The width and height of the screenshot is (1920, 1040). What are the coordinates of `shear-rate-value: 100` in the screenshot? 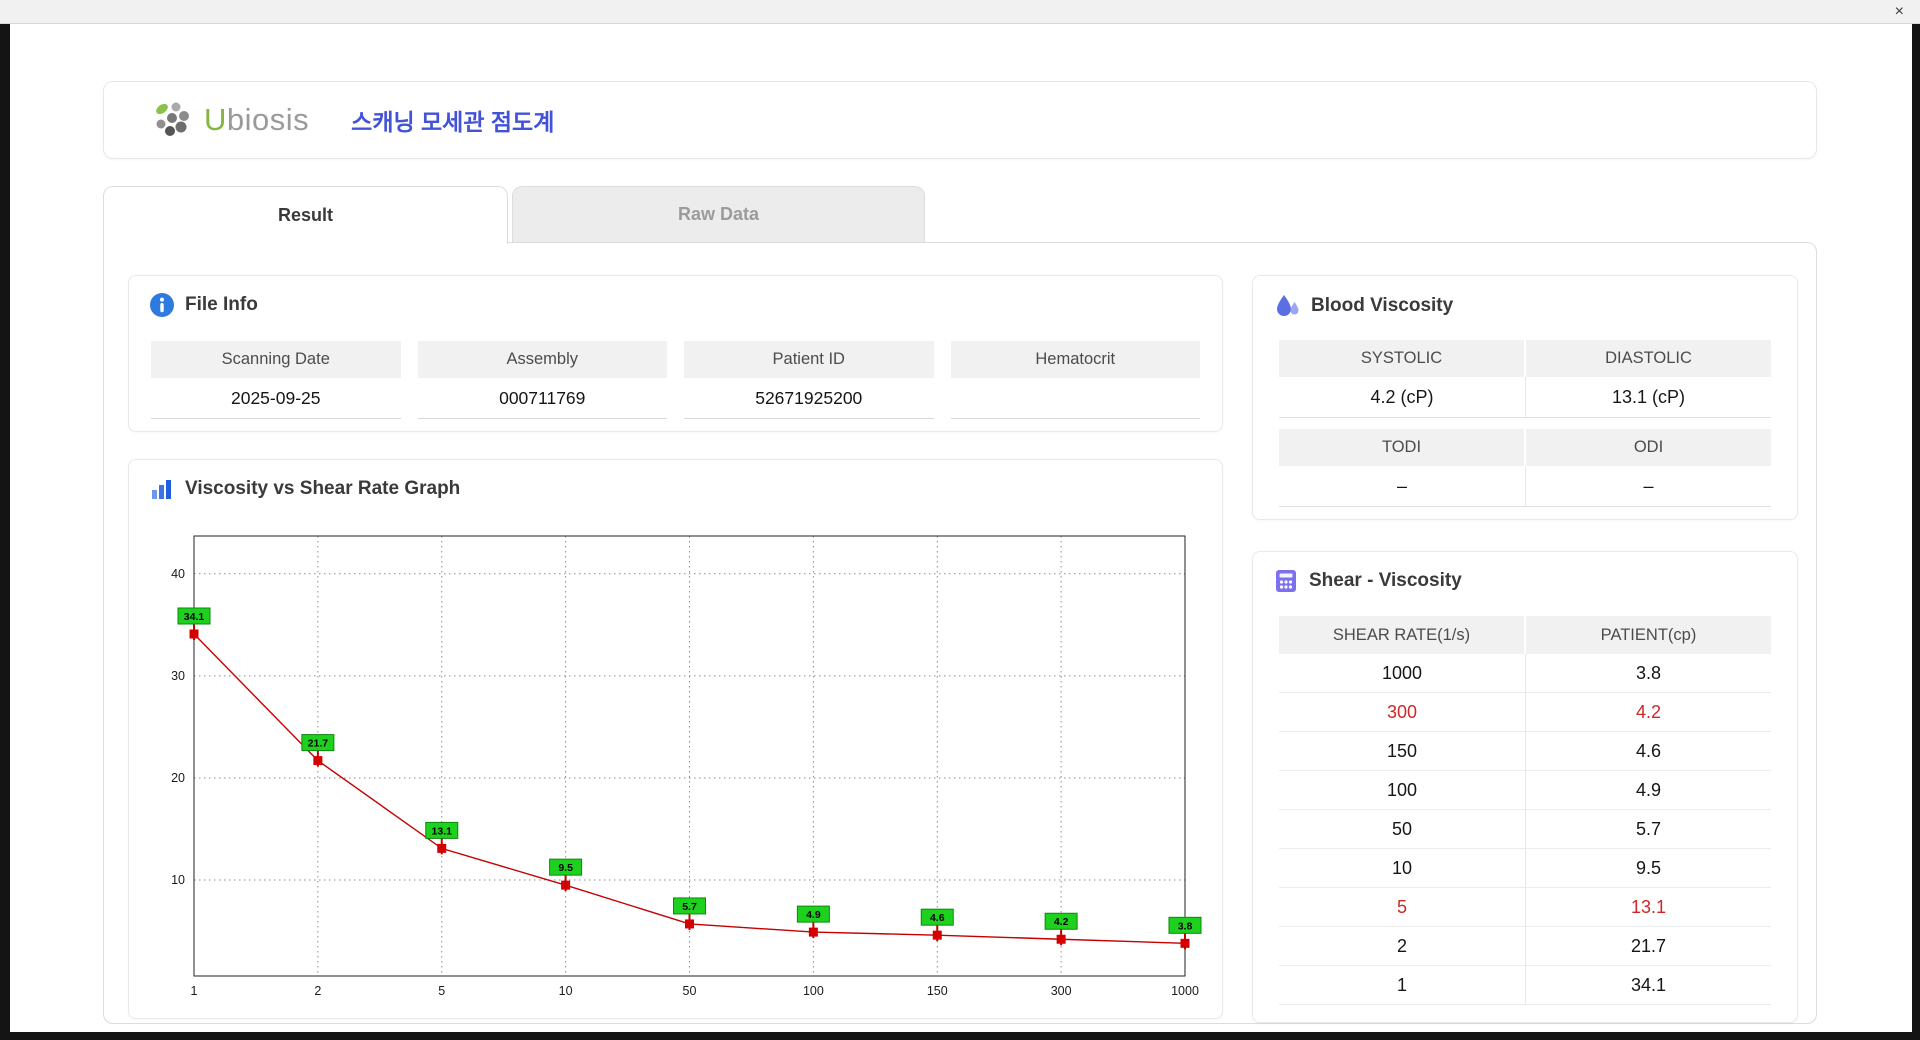 It's located at (1402, 789).